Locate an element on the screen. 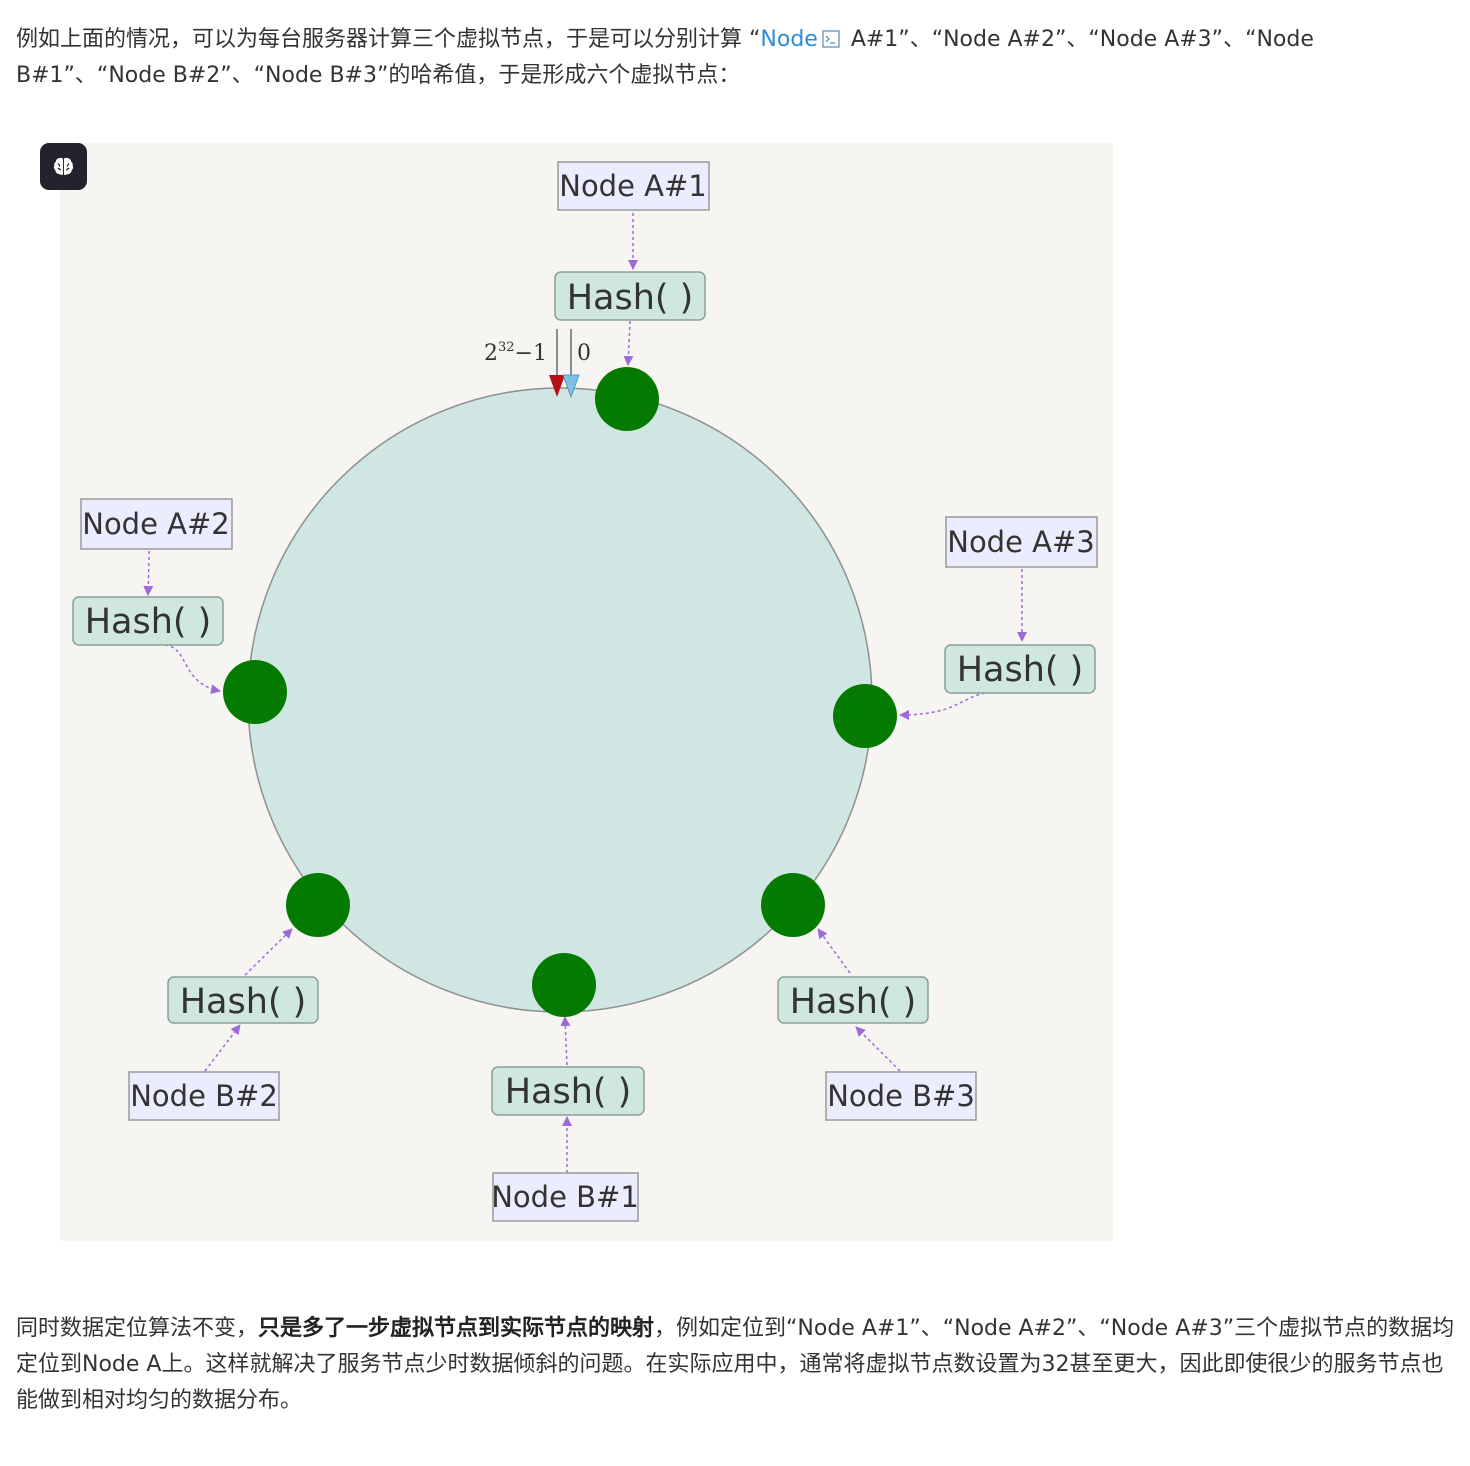 Image resolution: width=1470 pixels, height=1466 pixels. conclusion-bold-text: 只是多了一步虚拟节点到实际节点的映射 is located at coordinates (456, 1328).